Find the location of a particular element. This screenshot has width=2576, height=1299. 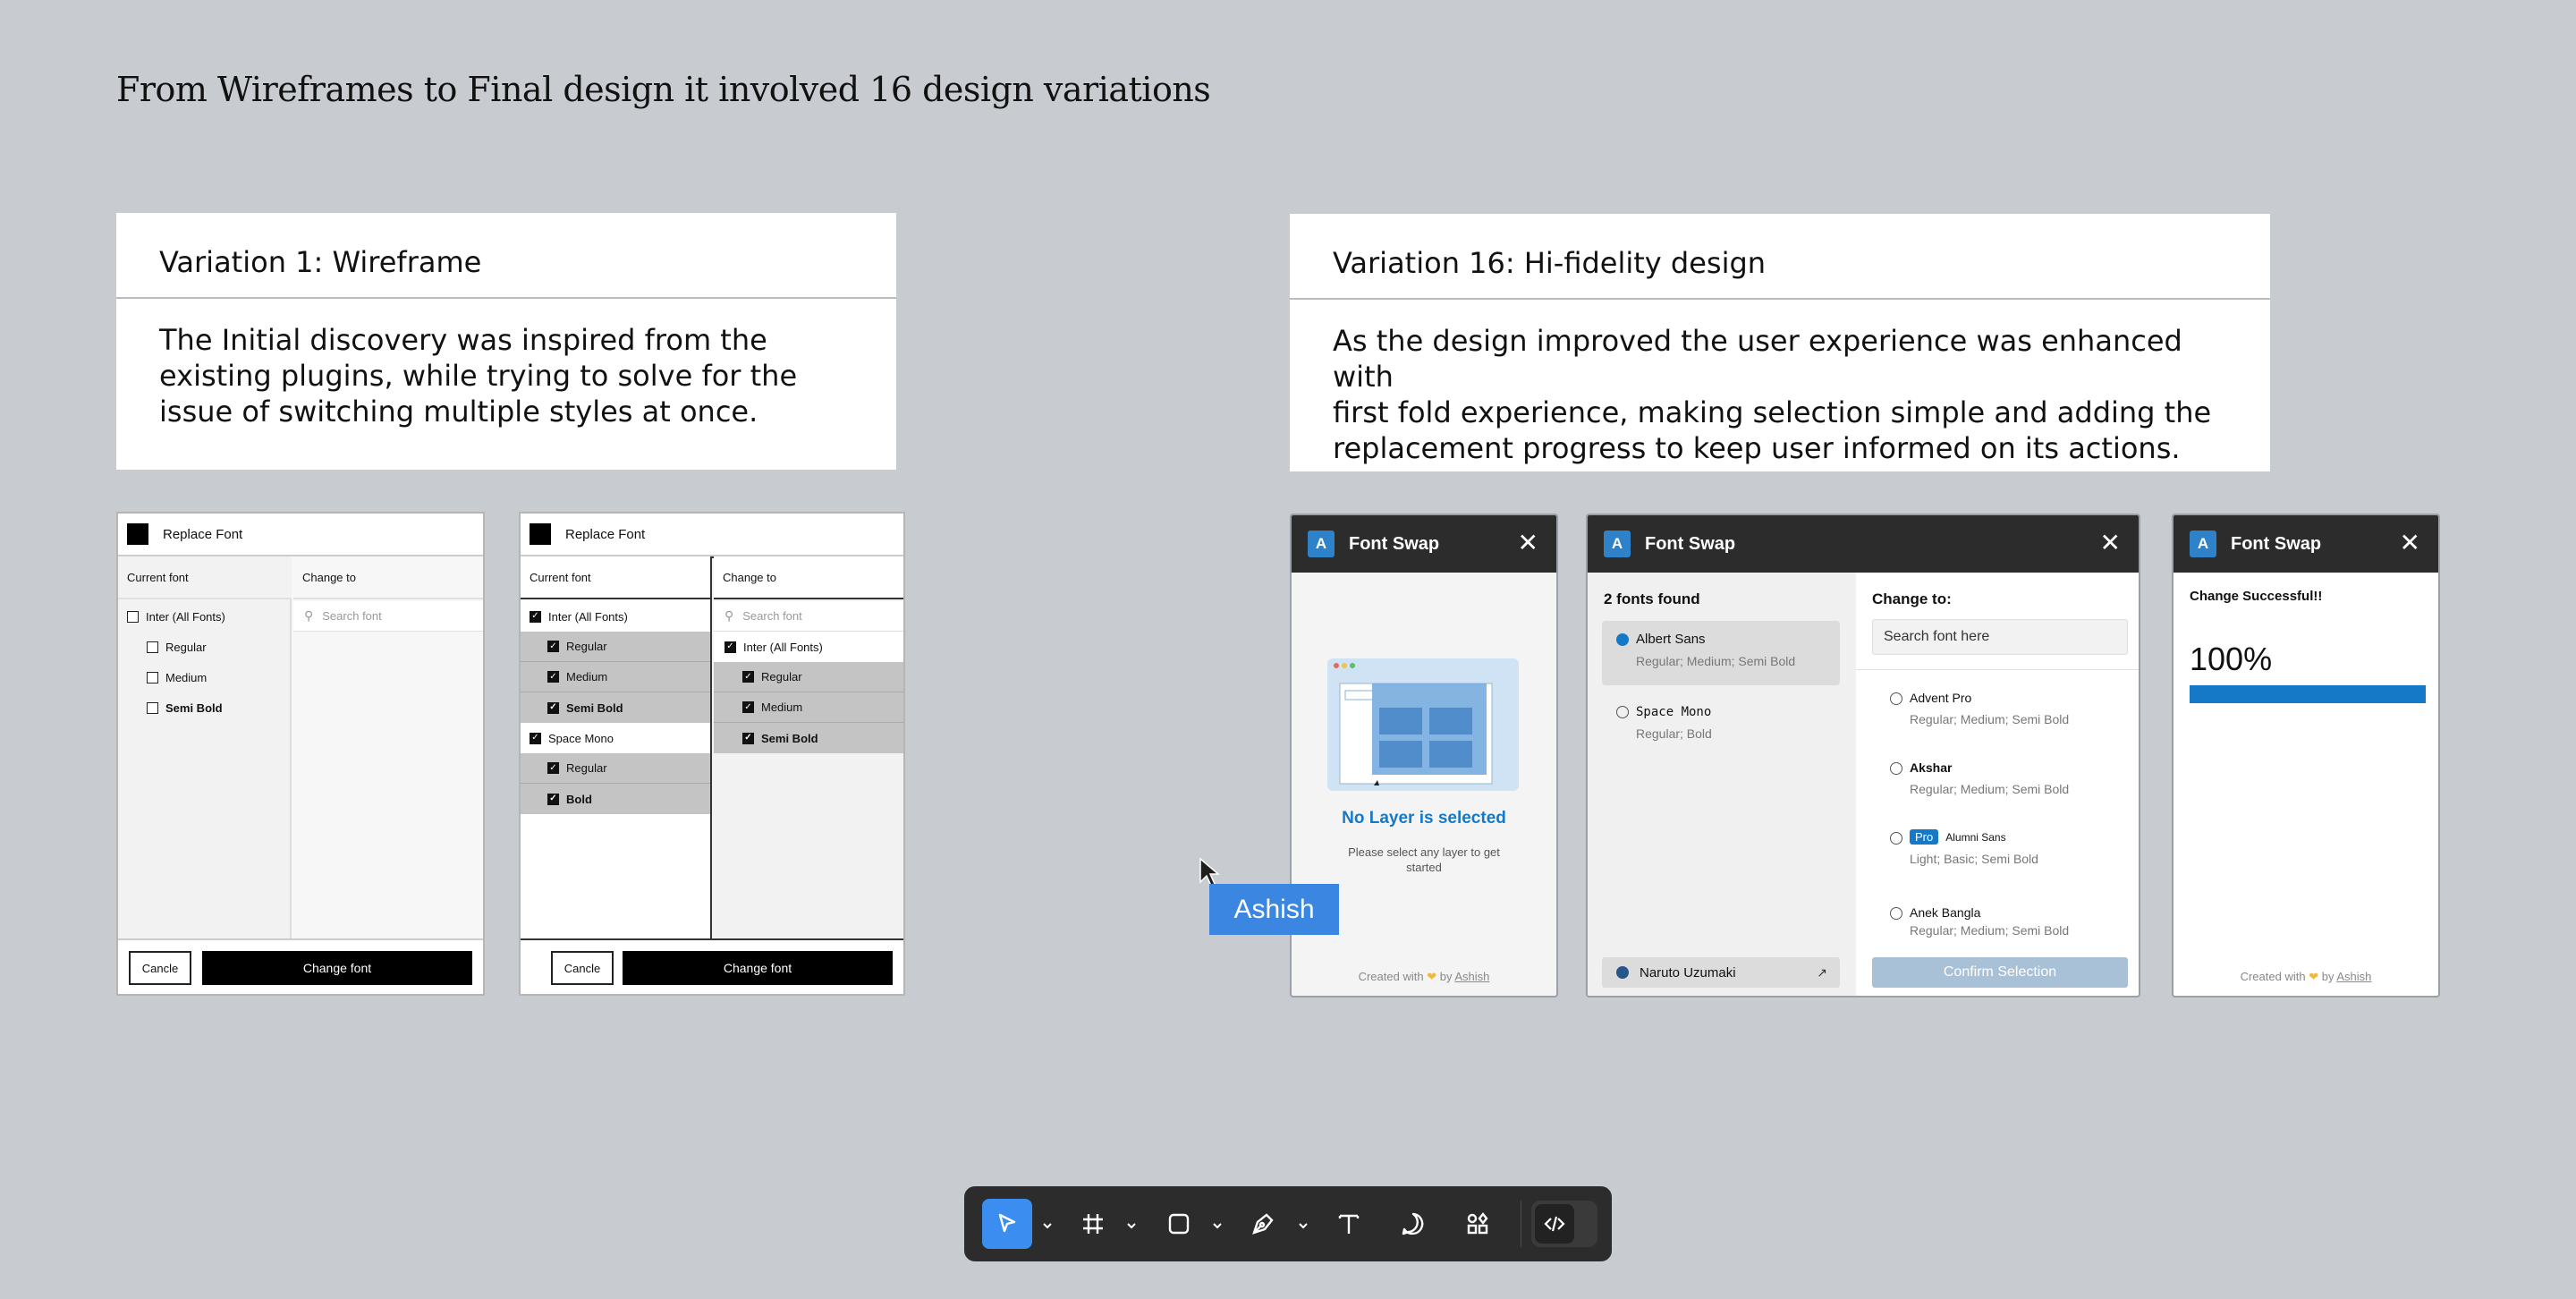

confirm-selection-button: Confirm Selection is located at coordinates (2000, 972).